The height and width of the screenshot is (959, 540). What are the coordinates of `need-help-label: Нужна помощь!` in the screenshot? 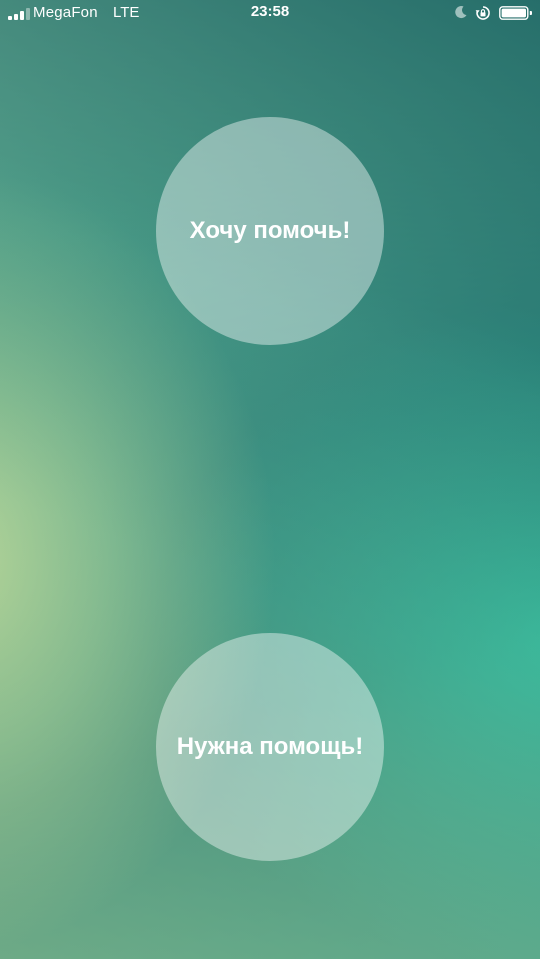 It's located at (270, 746).